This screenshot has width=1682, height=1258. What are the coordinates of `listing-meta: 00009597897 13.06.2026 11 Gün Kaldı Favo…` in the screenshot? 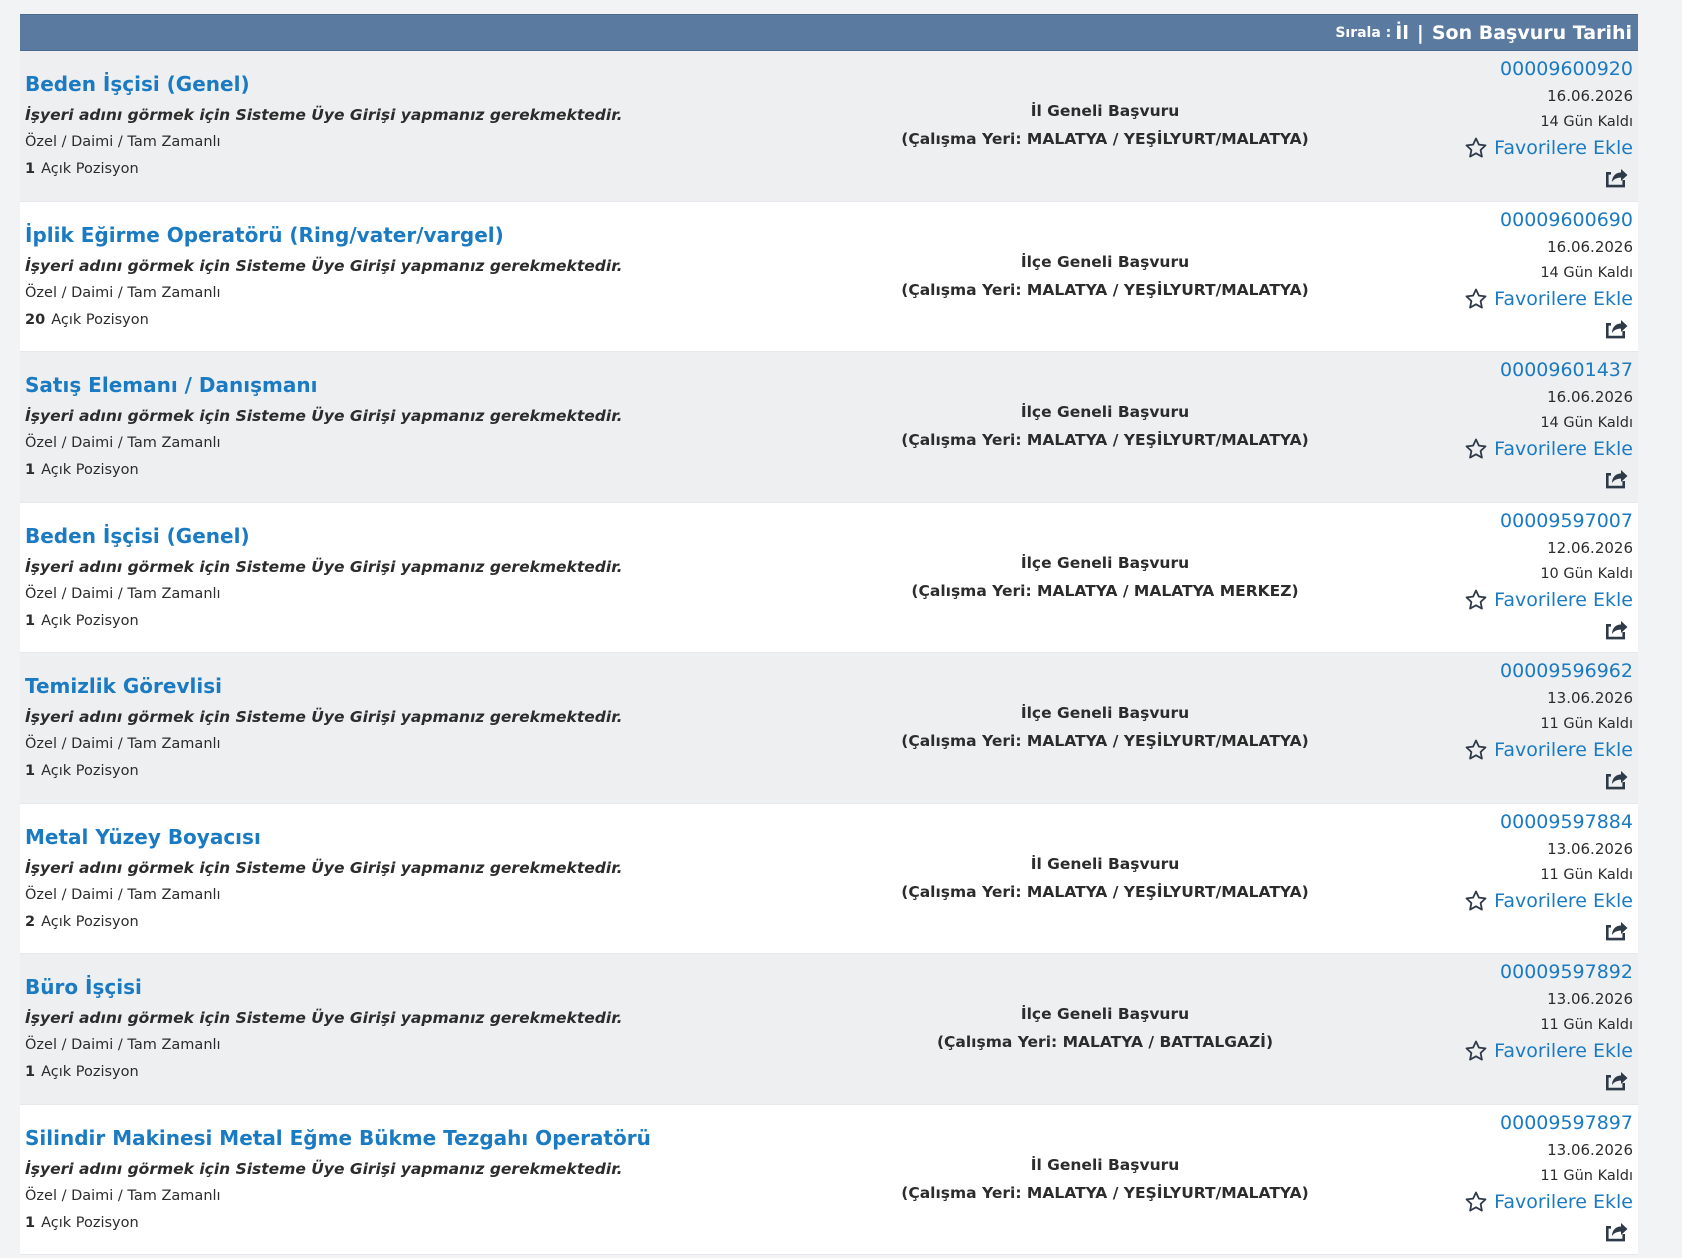 It's located at (1548, 1177).